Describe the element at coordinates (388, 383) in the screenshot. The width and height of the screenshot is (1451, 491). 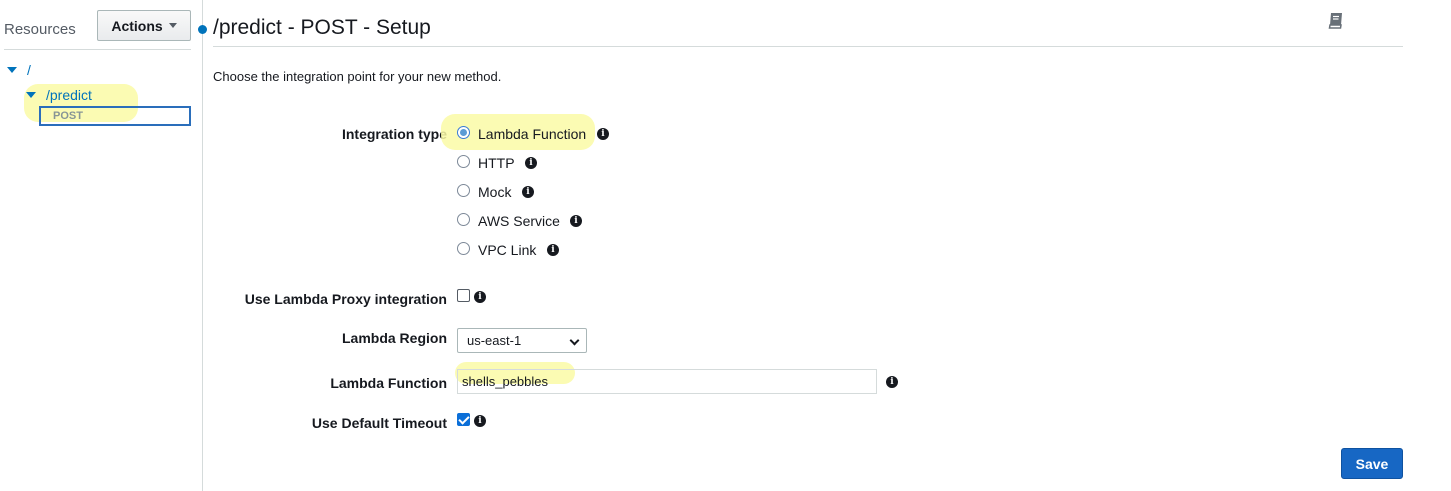
I see `function-label: Lambda Function` at that location.